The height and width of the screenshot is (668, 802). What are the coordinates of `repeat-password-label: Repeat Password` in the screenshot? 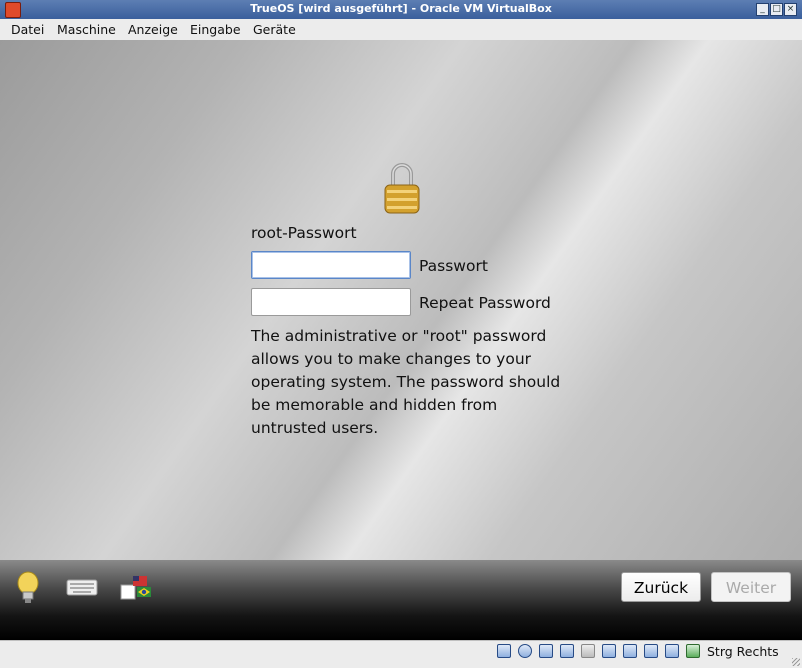 It's located at (485, 303).